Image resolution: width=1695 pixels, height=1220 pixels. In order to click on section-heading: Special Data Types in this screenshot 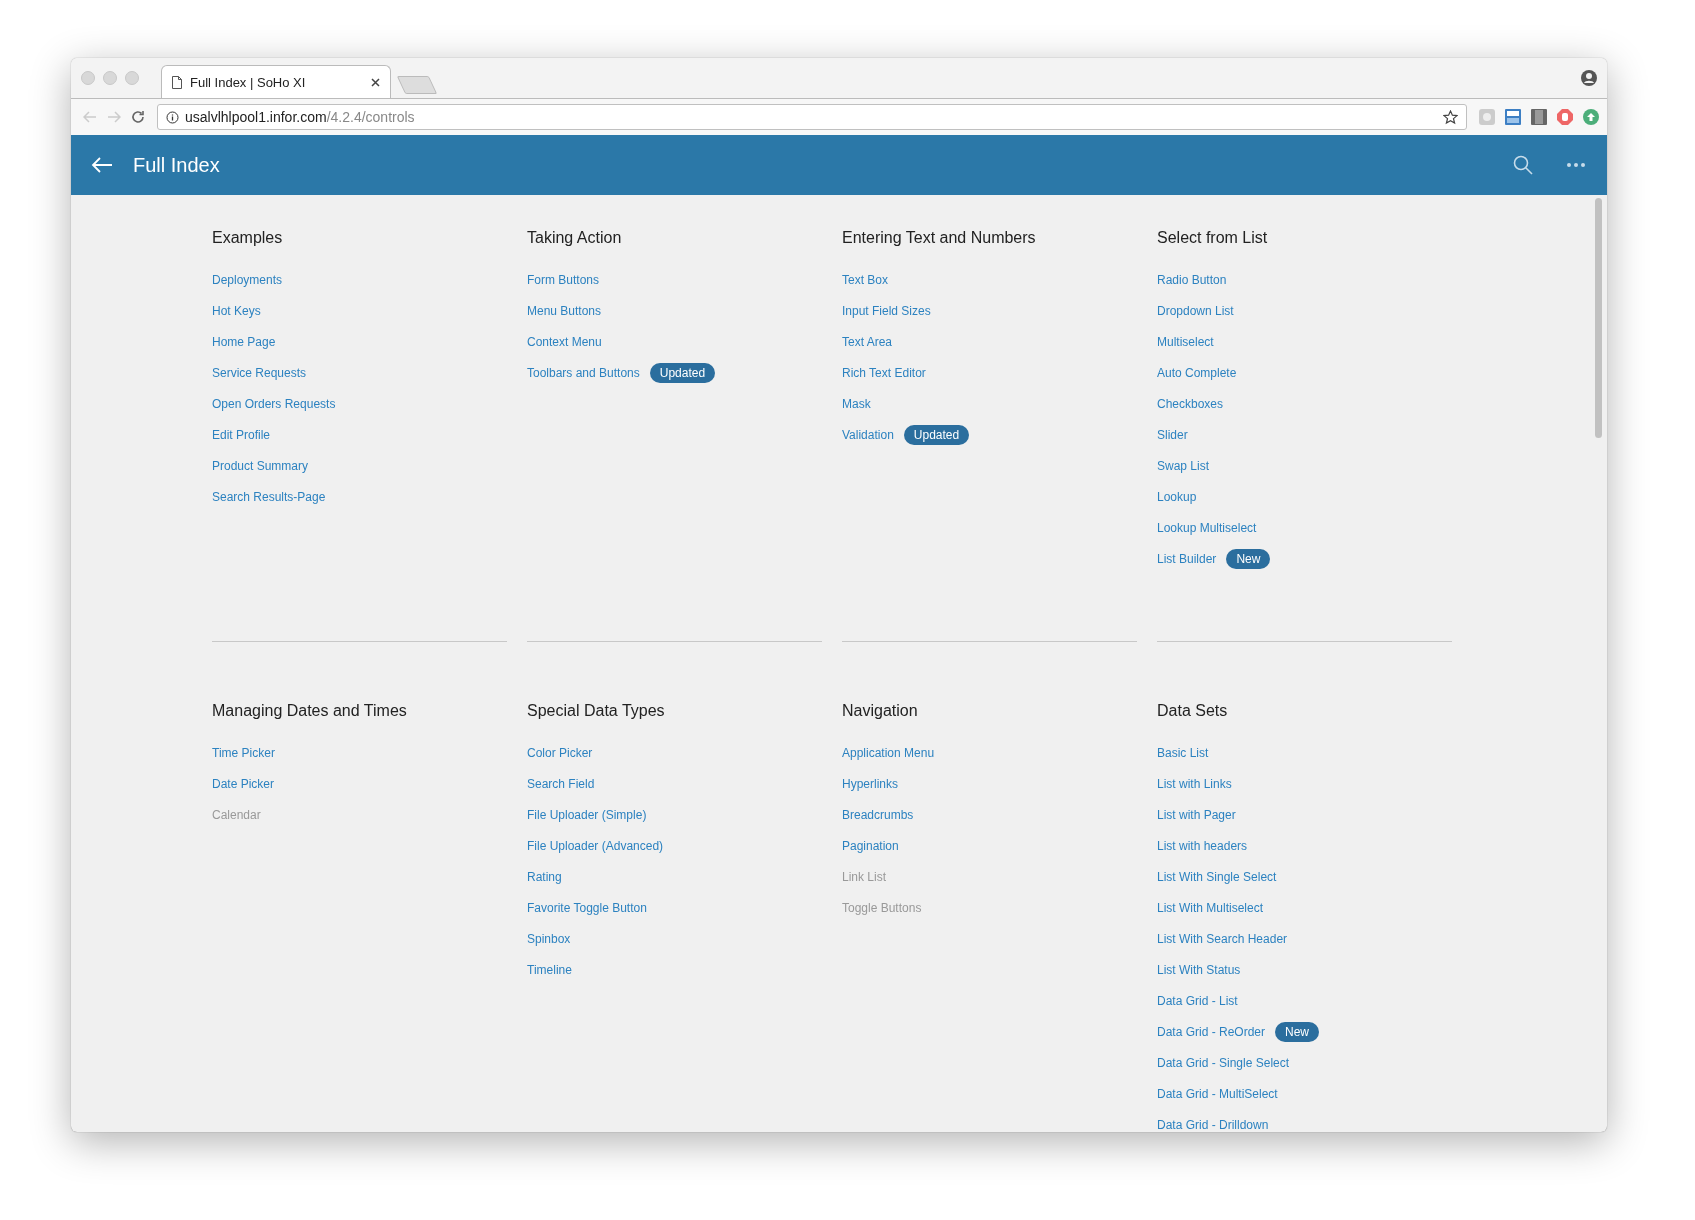, I will do `click(596, 711)`.